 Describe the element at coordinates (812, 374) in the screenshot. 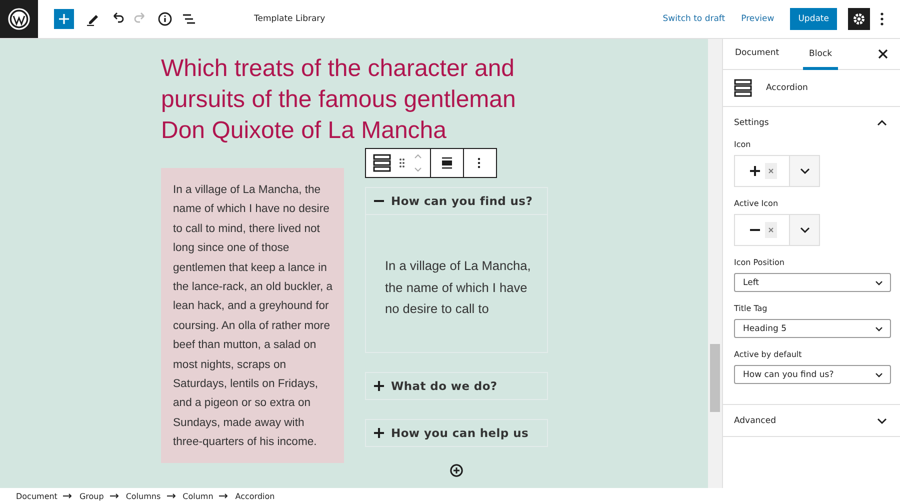

I see `select-field: How can you find us?` at that location.